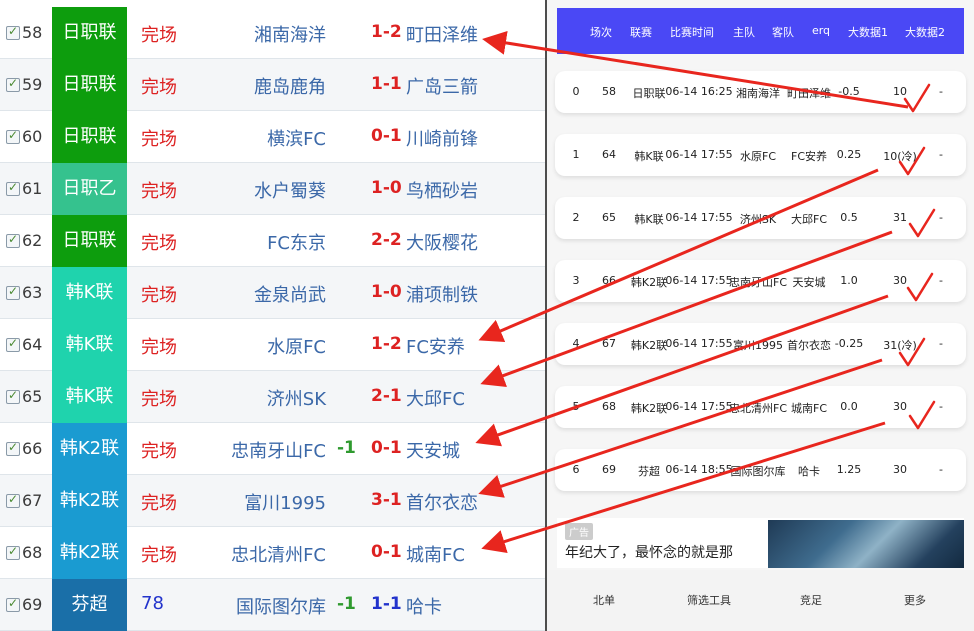 This screenshot has height=631, width=974. I want to click on home-team: 鹿岛鹿角, so click(290, 86).